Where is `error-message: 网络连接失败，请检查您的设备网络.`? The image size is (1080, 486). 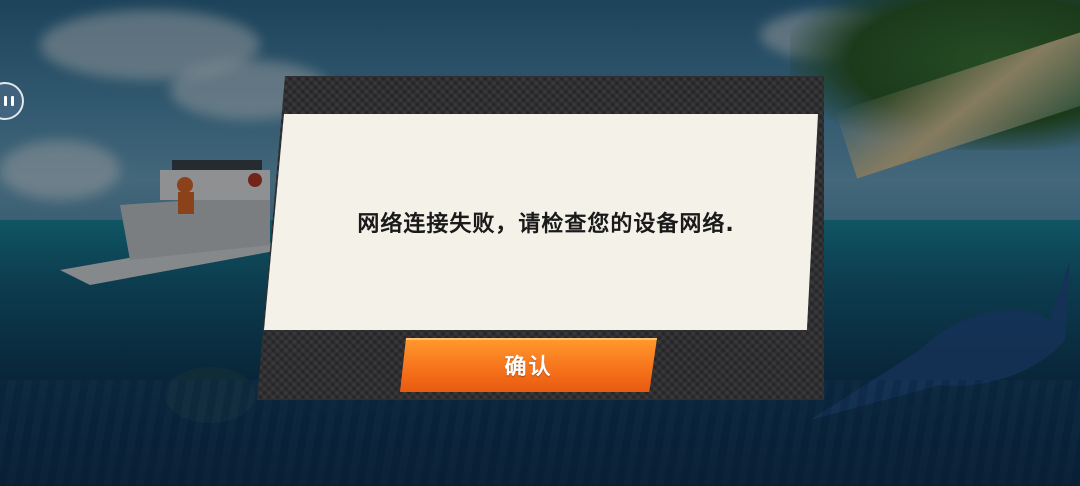 error-message: 网络连接失败，请检查您的设备网络. is located at coordinates (546, 224).